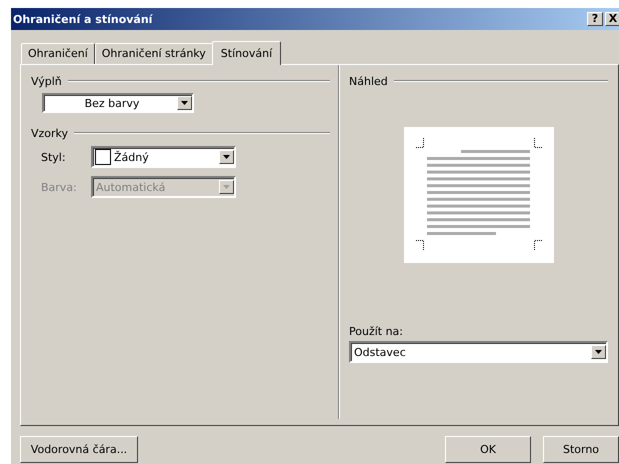 The width and height of the screenshot is (619, 464). Describe the element at coordinates (118, 103) in the screenshot. I see `fill-dropdown: Bez barvy` at that location.